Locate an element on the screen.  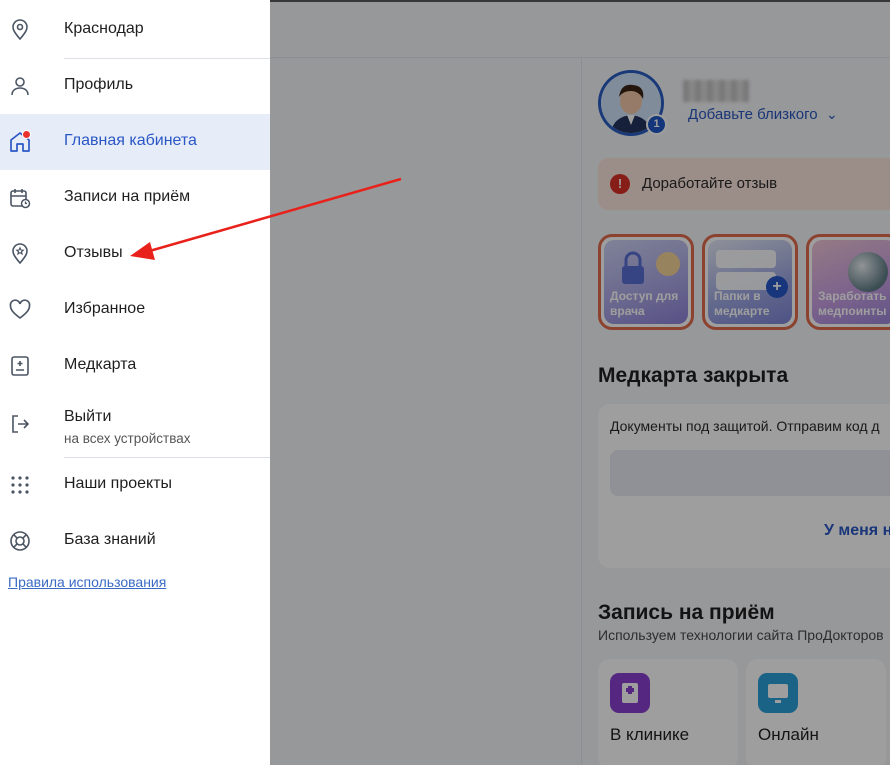
lifebuoy-icon is located at coordinates (20, 541).